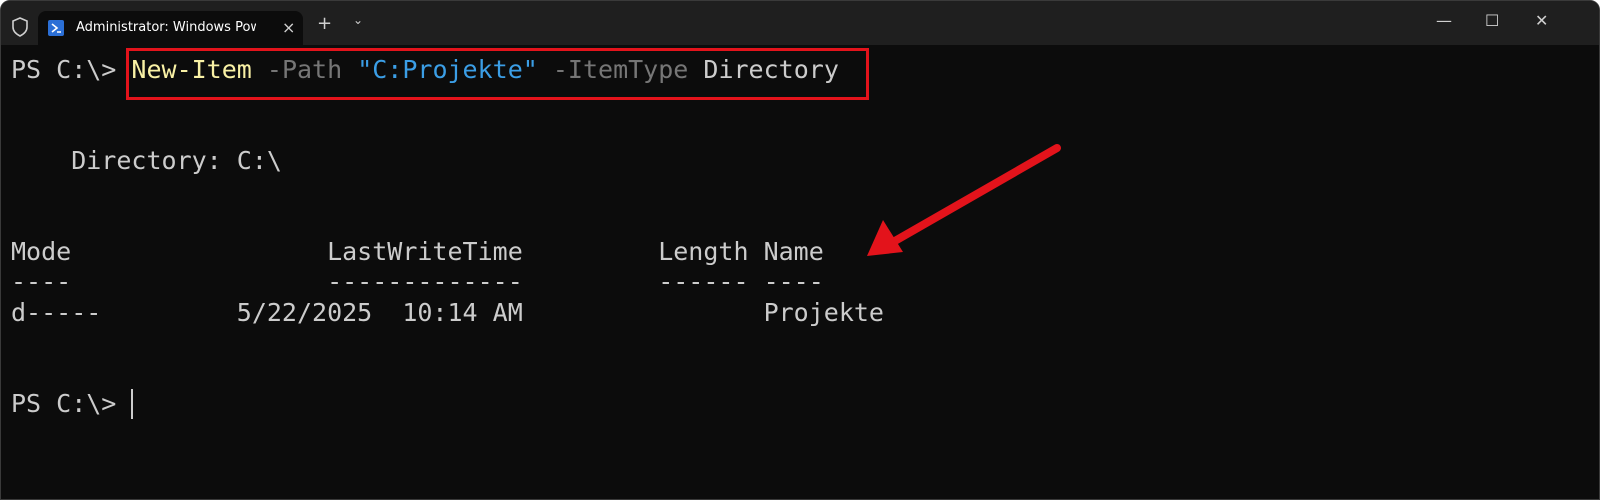  What do you see at coordinates (71, 69) in the screenshot?
I see `prompt: PS C:\>` at bounding box center [71, 69].